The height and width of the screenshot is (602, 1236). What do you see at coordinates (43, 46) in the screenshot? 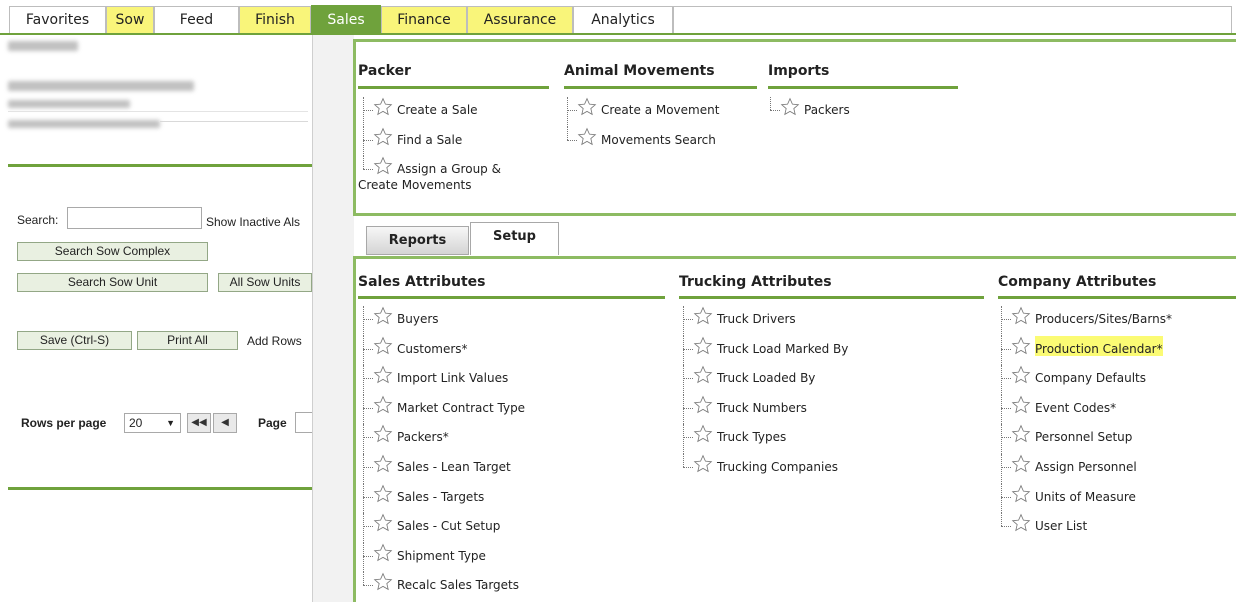
I see `company-logo` at bounding box center [43, 46].